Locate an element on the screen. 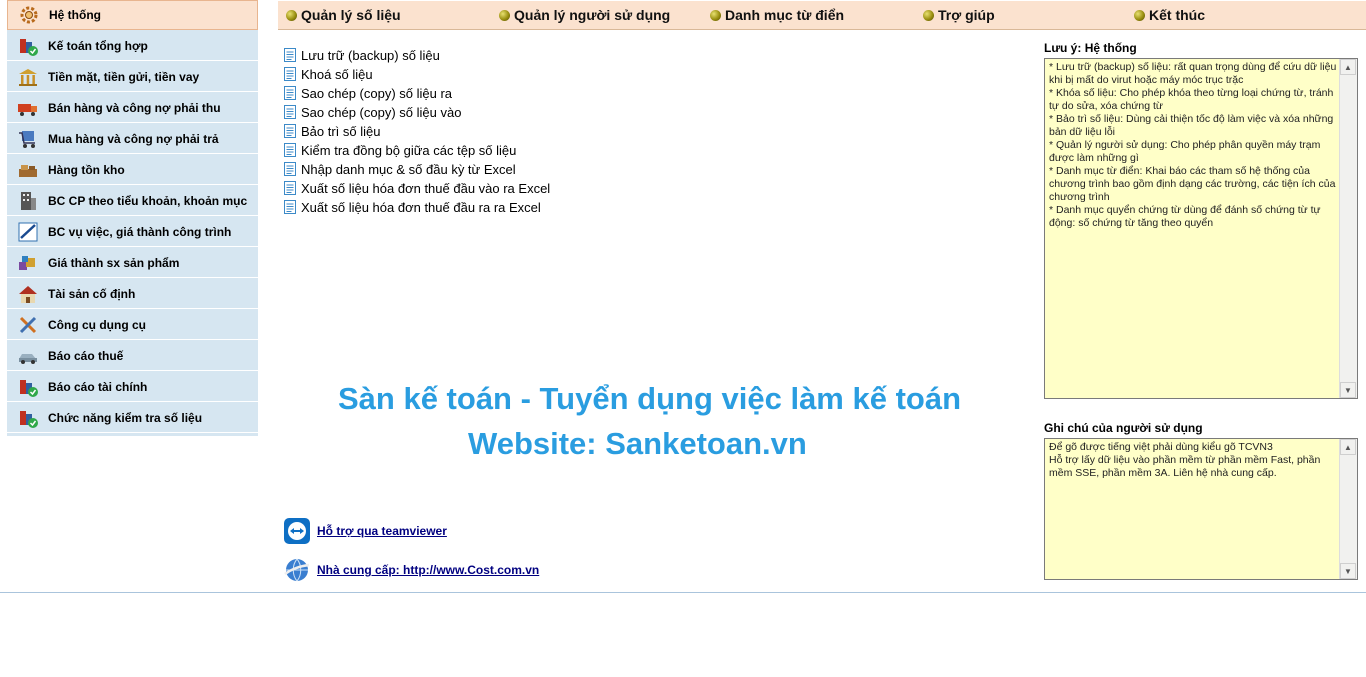  function-sync-check: Kiểm tra đồng bộ giữa các tệp số liệu is located at coordinates (399, 150).